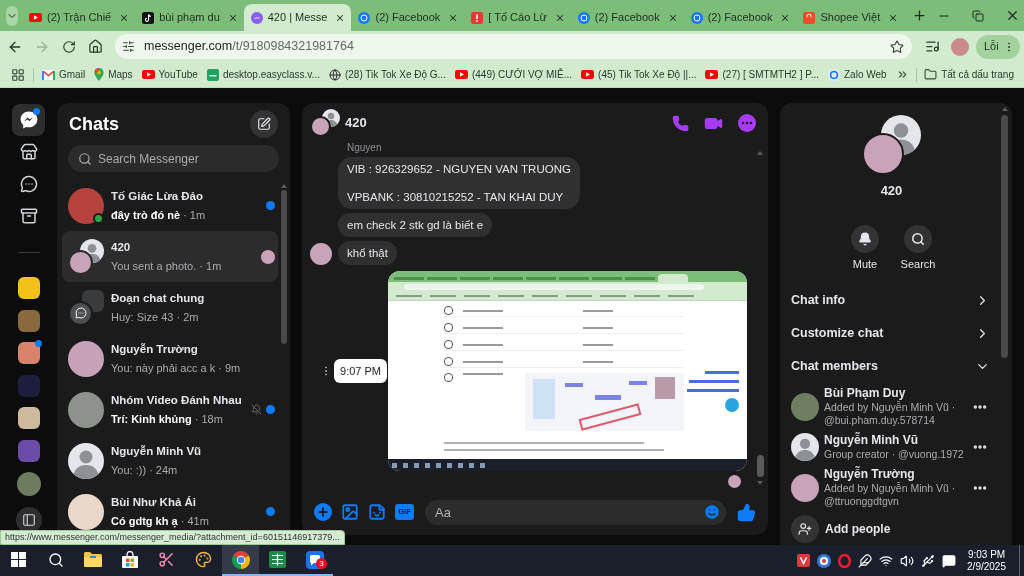 The image size is (1024, 576). Describe the element at coordinates (176, 368) in the screenshot. I see `message-preview: You: này phải acc a k · 9m` at that location.